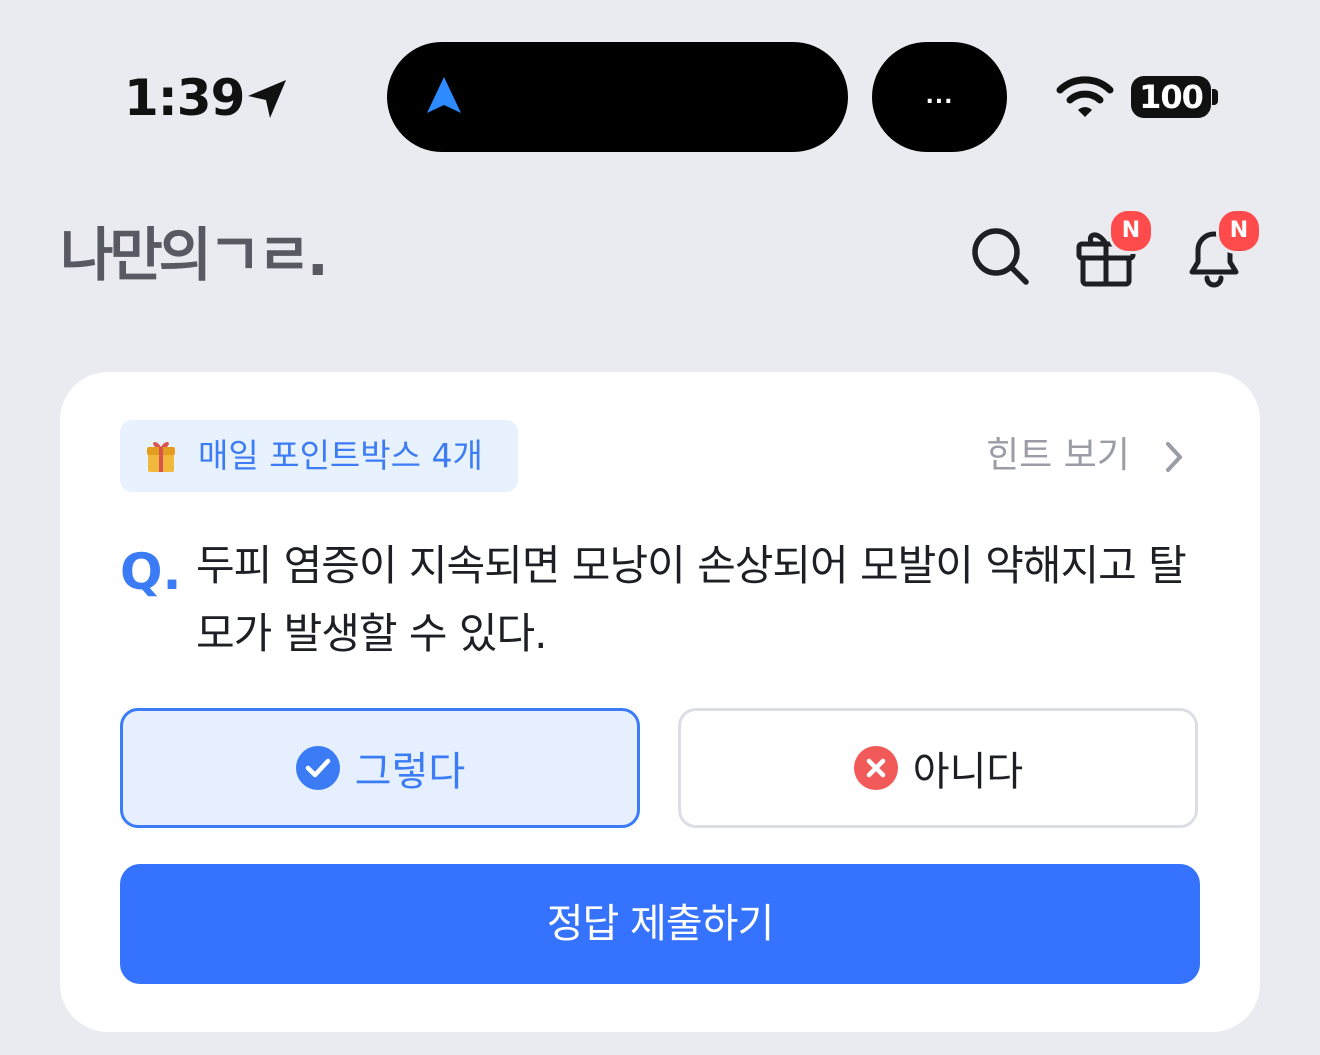 This screenshot has width=1320, height=1055. Describe the element at coordinates (1000, 256) in the screenshot. I see `search-icon` at that location.